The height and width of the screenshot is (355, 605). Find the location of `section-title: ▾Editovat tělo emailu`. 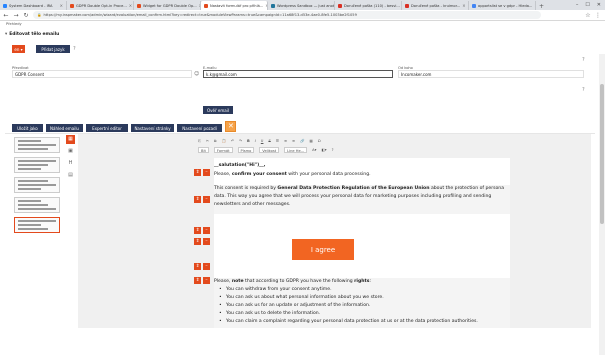

section-title: ▾Editovat tělo emailu is located at coordinates (32, 34).